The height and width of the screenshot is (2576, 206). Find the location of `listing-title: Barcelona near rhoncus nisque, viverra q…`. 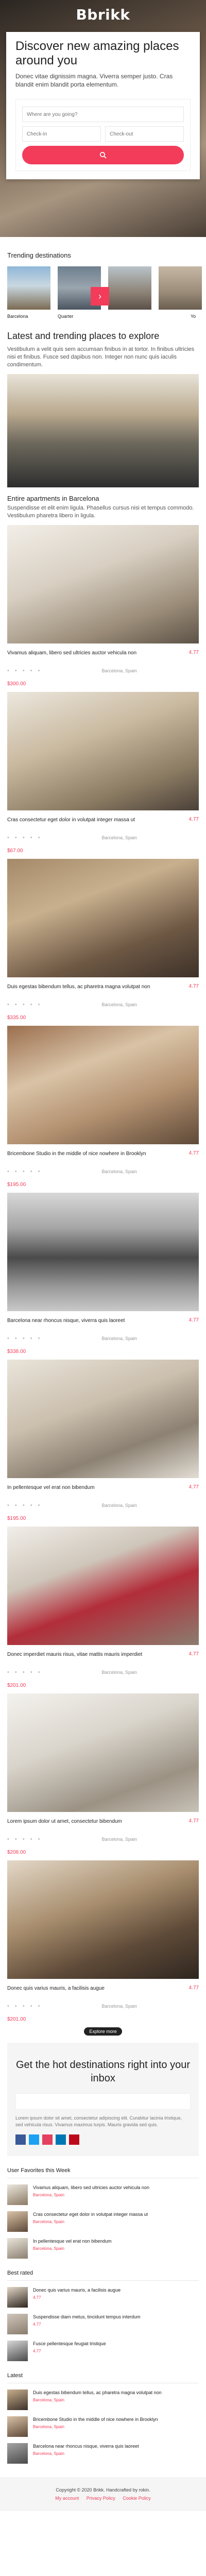

listing-title: Barcelona near rhoncus nisque, viverra q… is located at coordinates (84, 1320).